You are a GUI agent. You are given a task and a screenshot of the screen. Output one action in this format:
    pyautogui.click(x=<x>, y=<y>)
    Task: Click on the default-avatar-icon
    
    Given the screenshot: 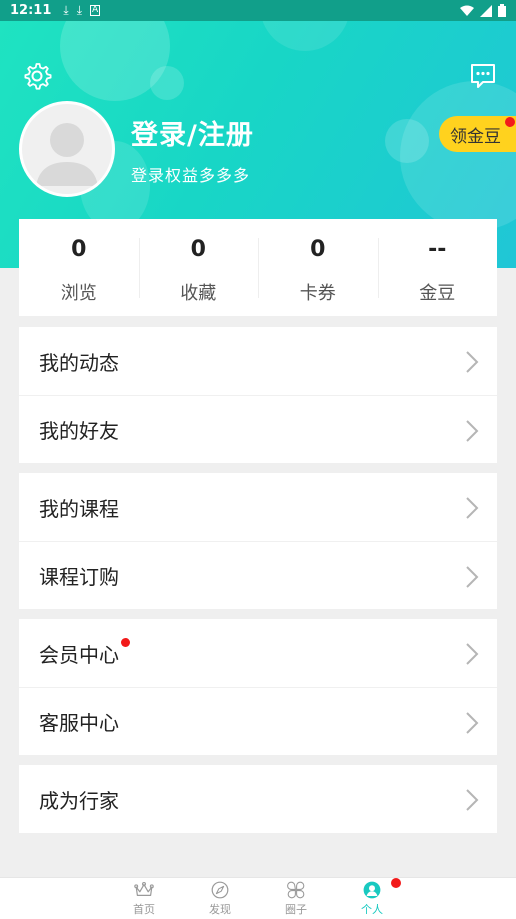 What is the action you would take?
    pyautogui.click(x=67, y=154)
    